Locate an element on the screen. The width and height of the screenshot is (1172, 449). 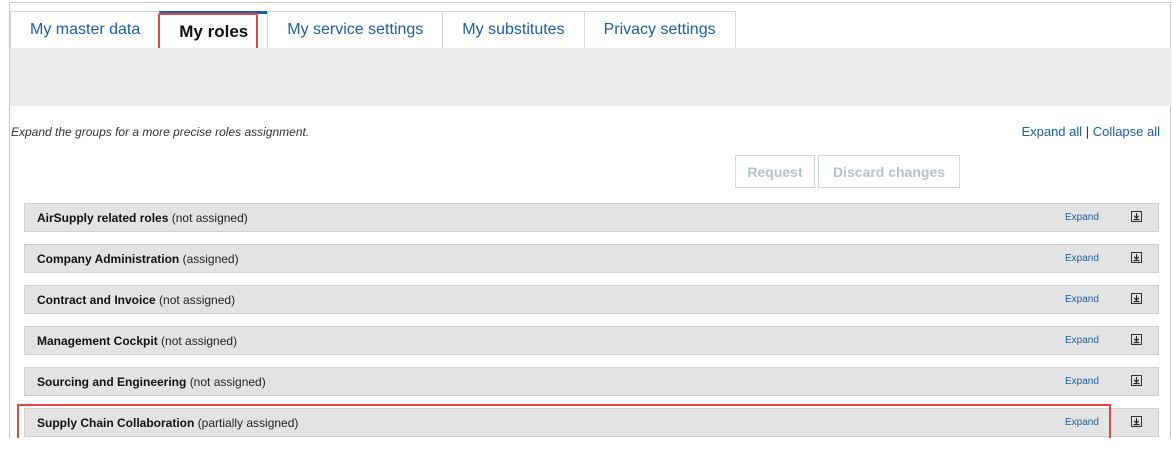
collapse-all-link: Collapse all is located at coordinates (1126, 131).